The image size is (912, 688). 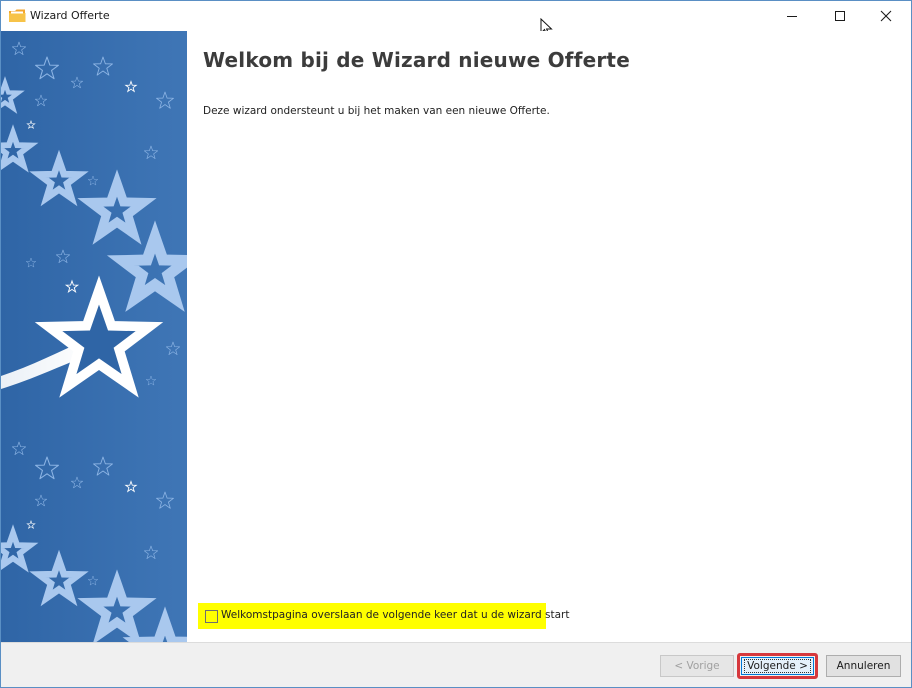 I want to click on cancel-button: Annuleren, so click(x=863, y=666).